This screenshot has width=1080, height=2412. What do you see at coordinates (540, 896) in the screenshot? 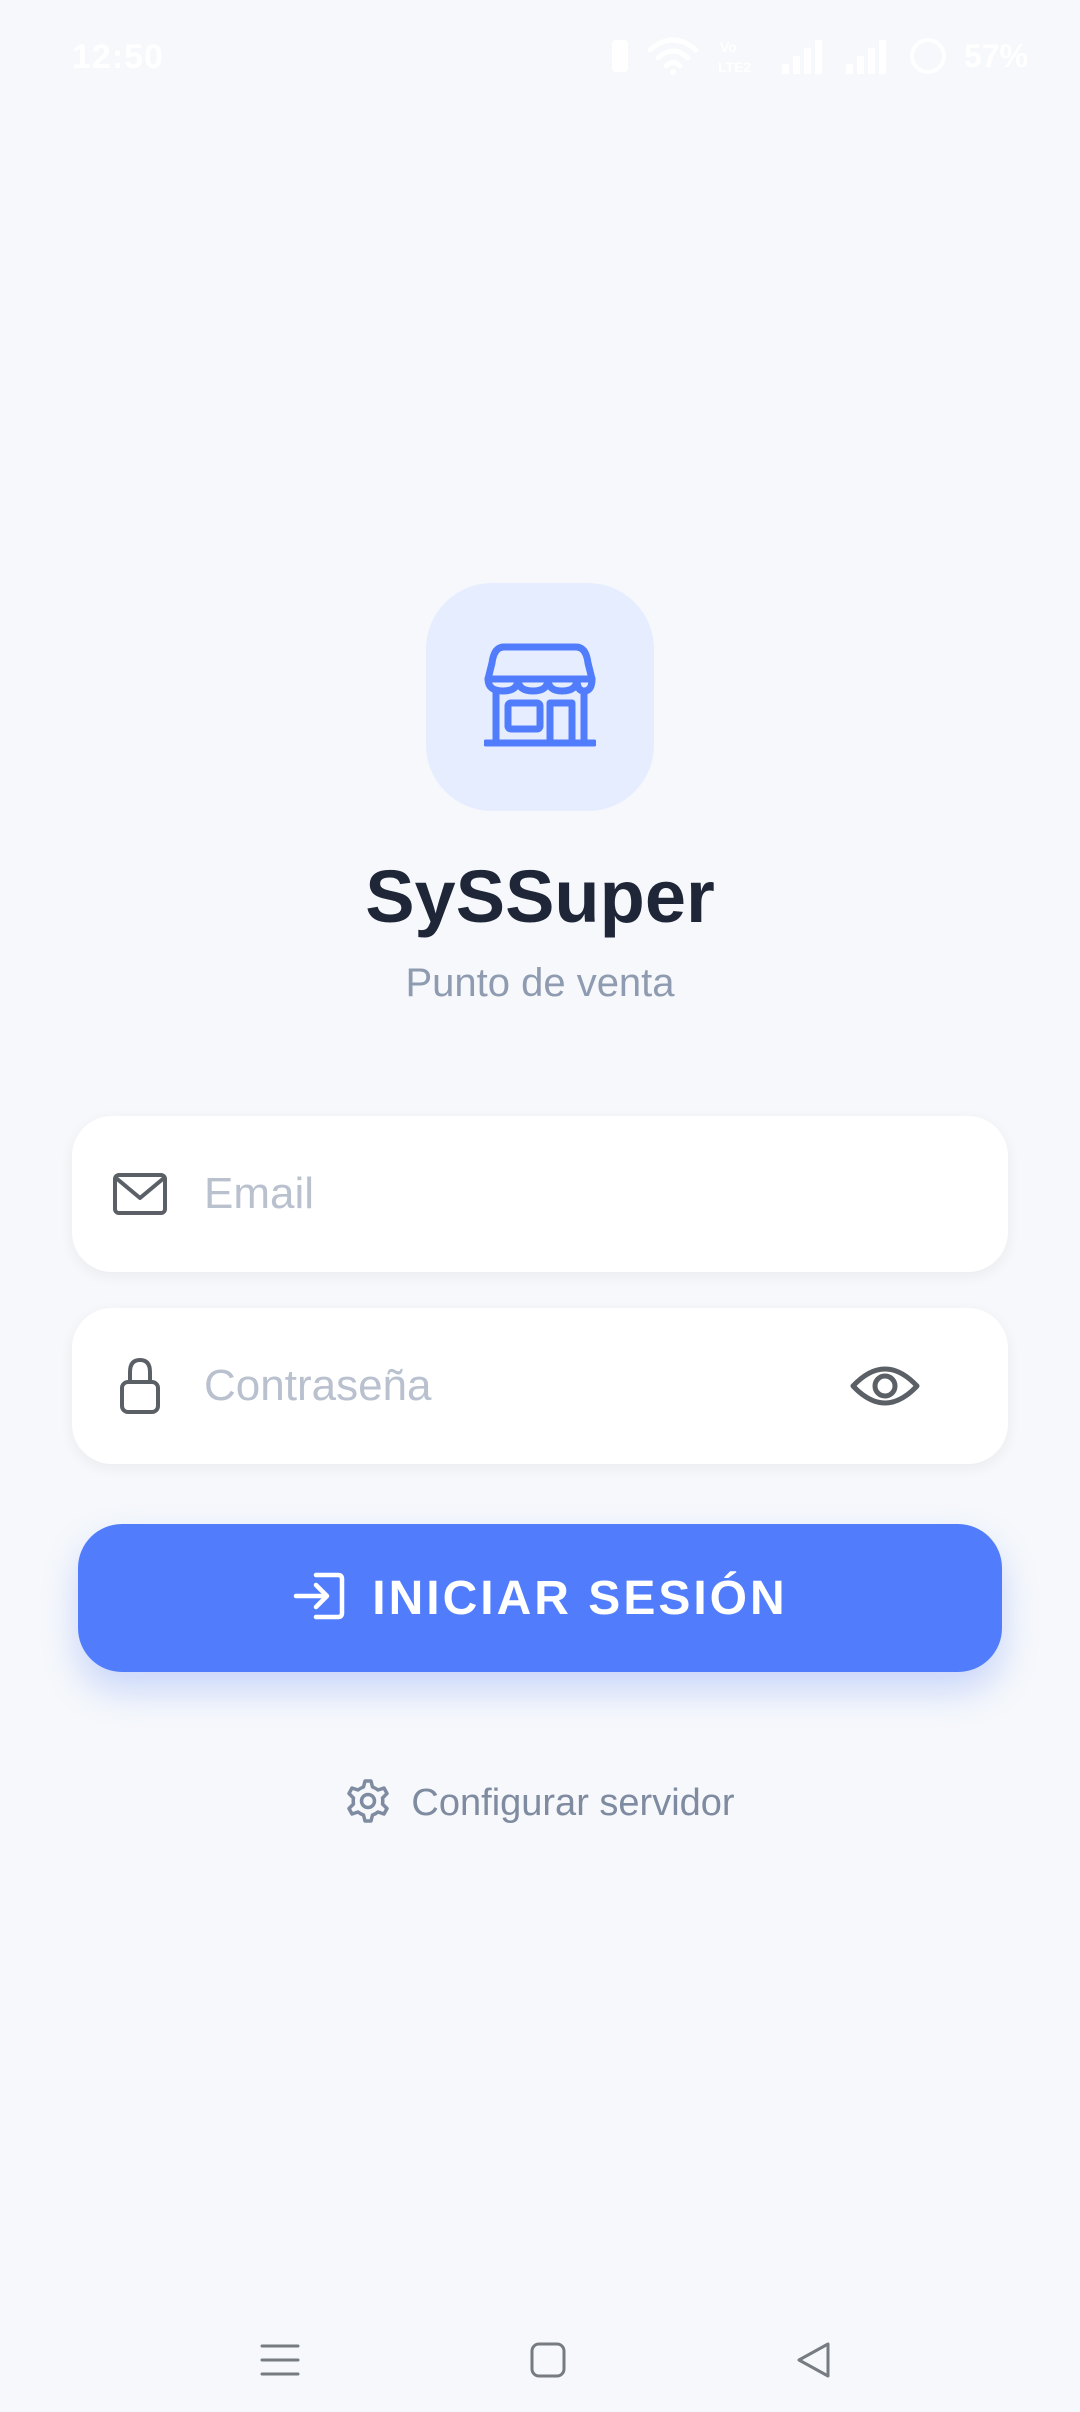
I see `app-name: SySSuper` at bounding box center [540, 896].